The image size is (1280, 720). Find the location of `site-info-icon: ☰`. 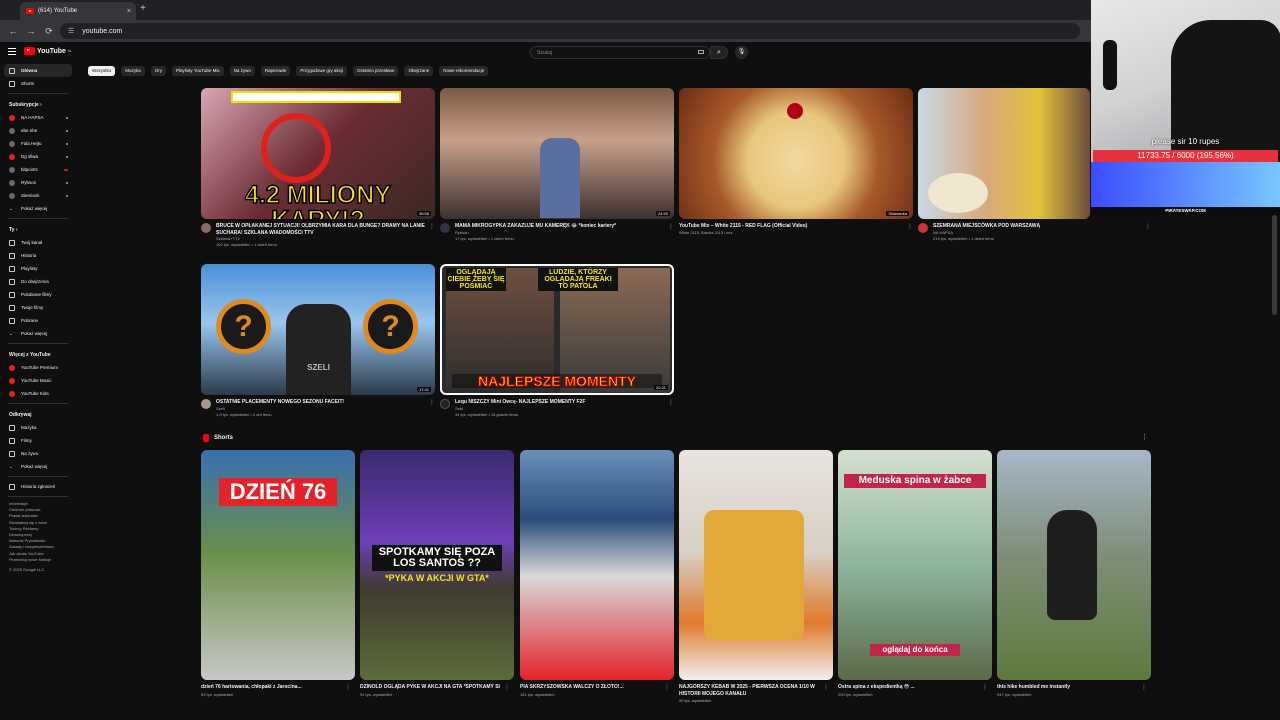

site-info-icon: ☰ is located at coordinates (71, 31).